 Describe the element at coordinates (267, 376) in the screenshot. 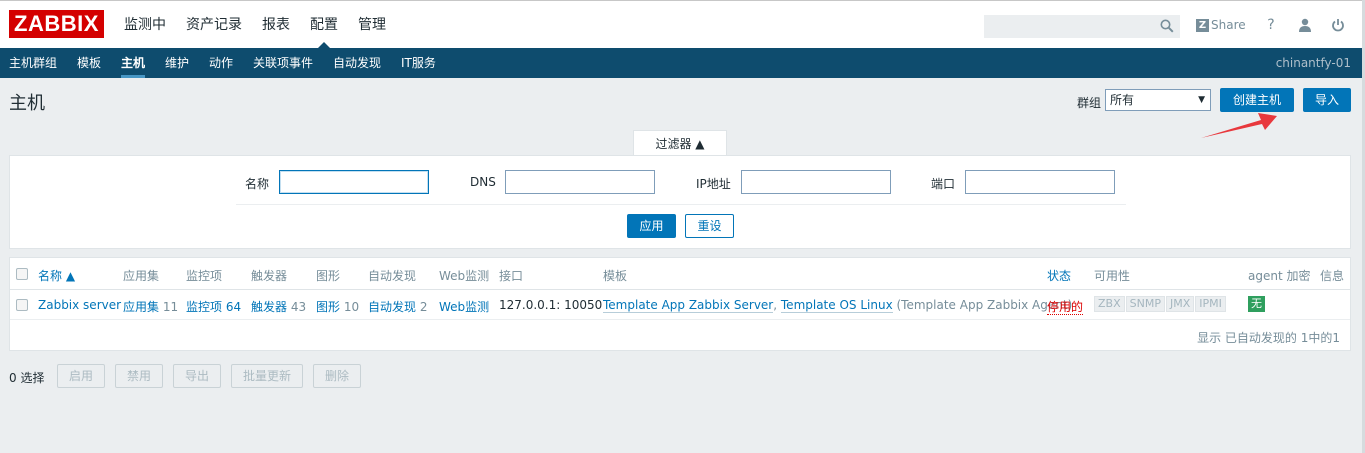

I see `mass-update-button: 批量更新` at that location.